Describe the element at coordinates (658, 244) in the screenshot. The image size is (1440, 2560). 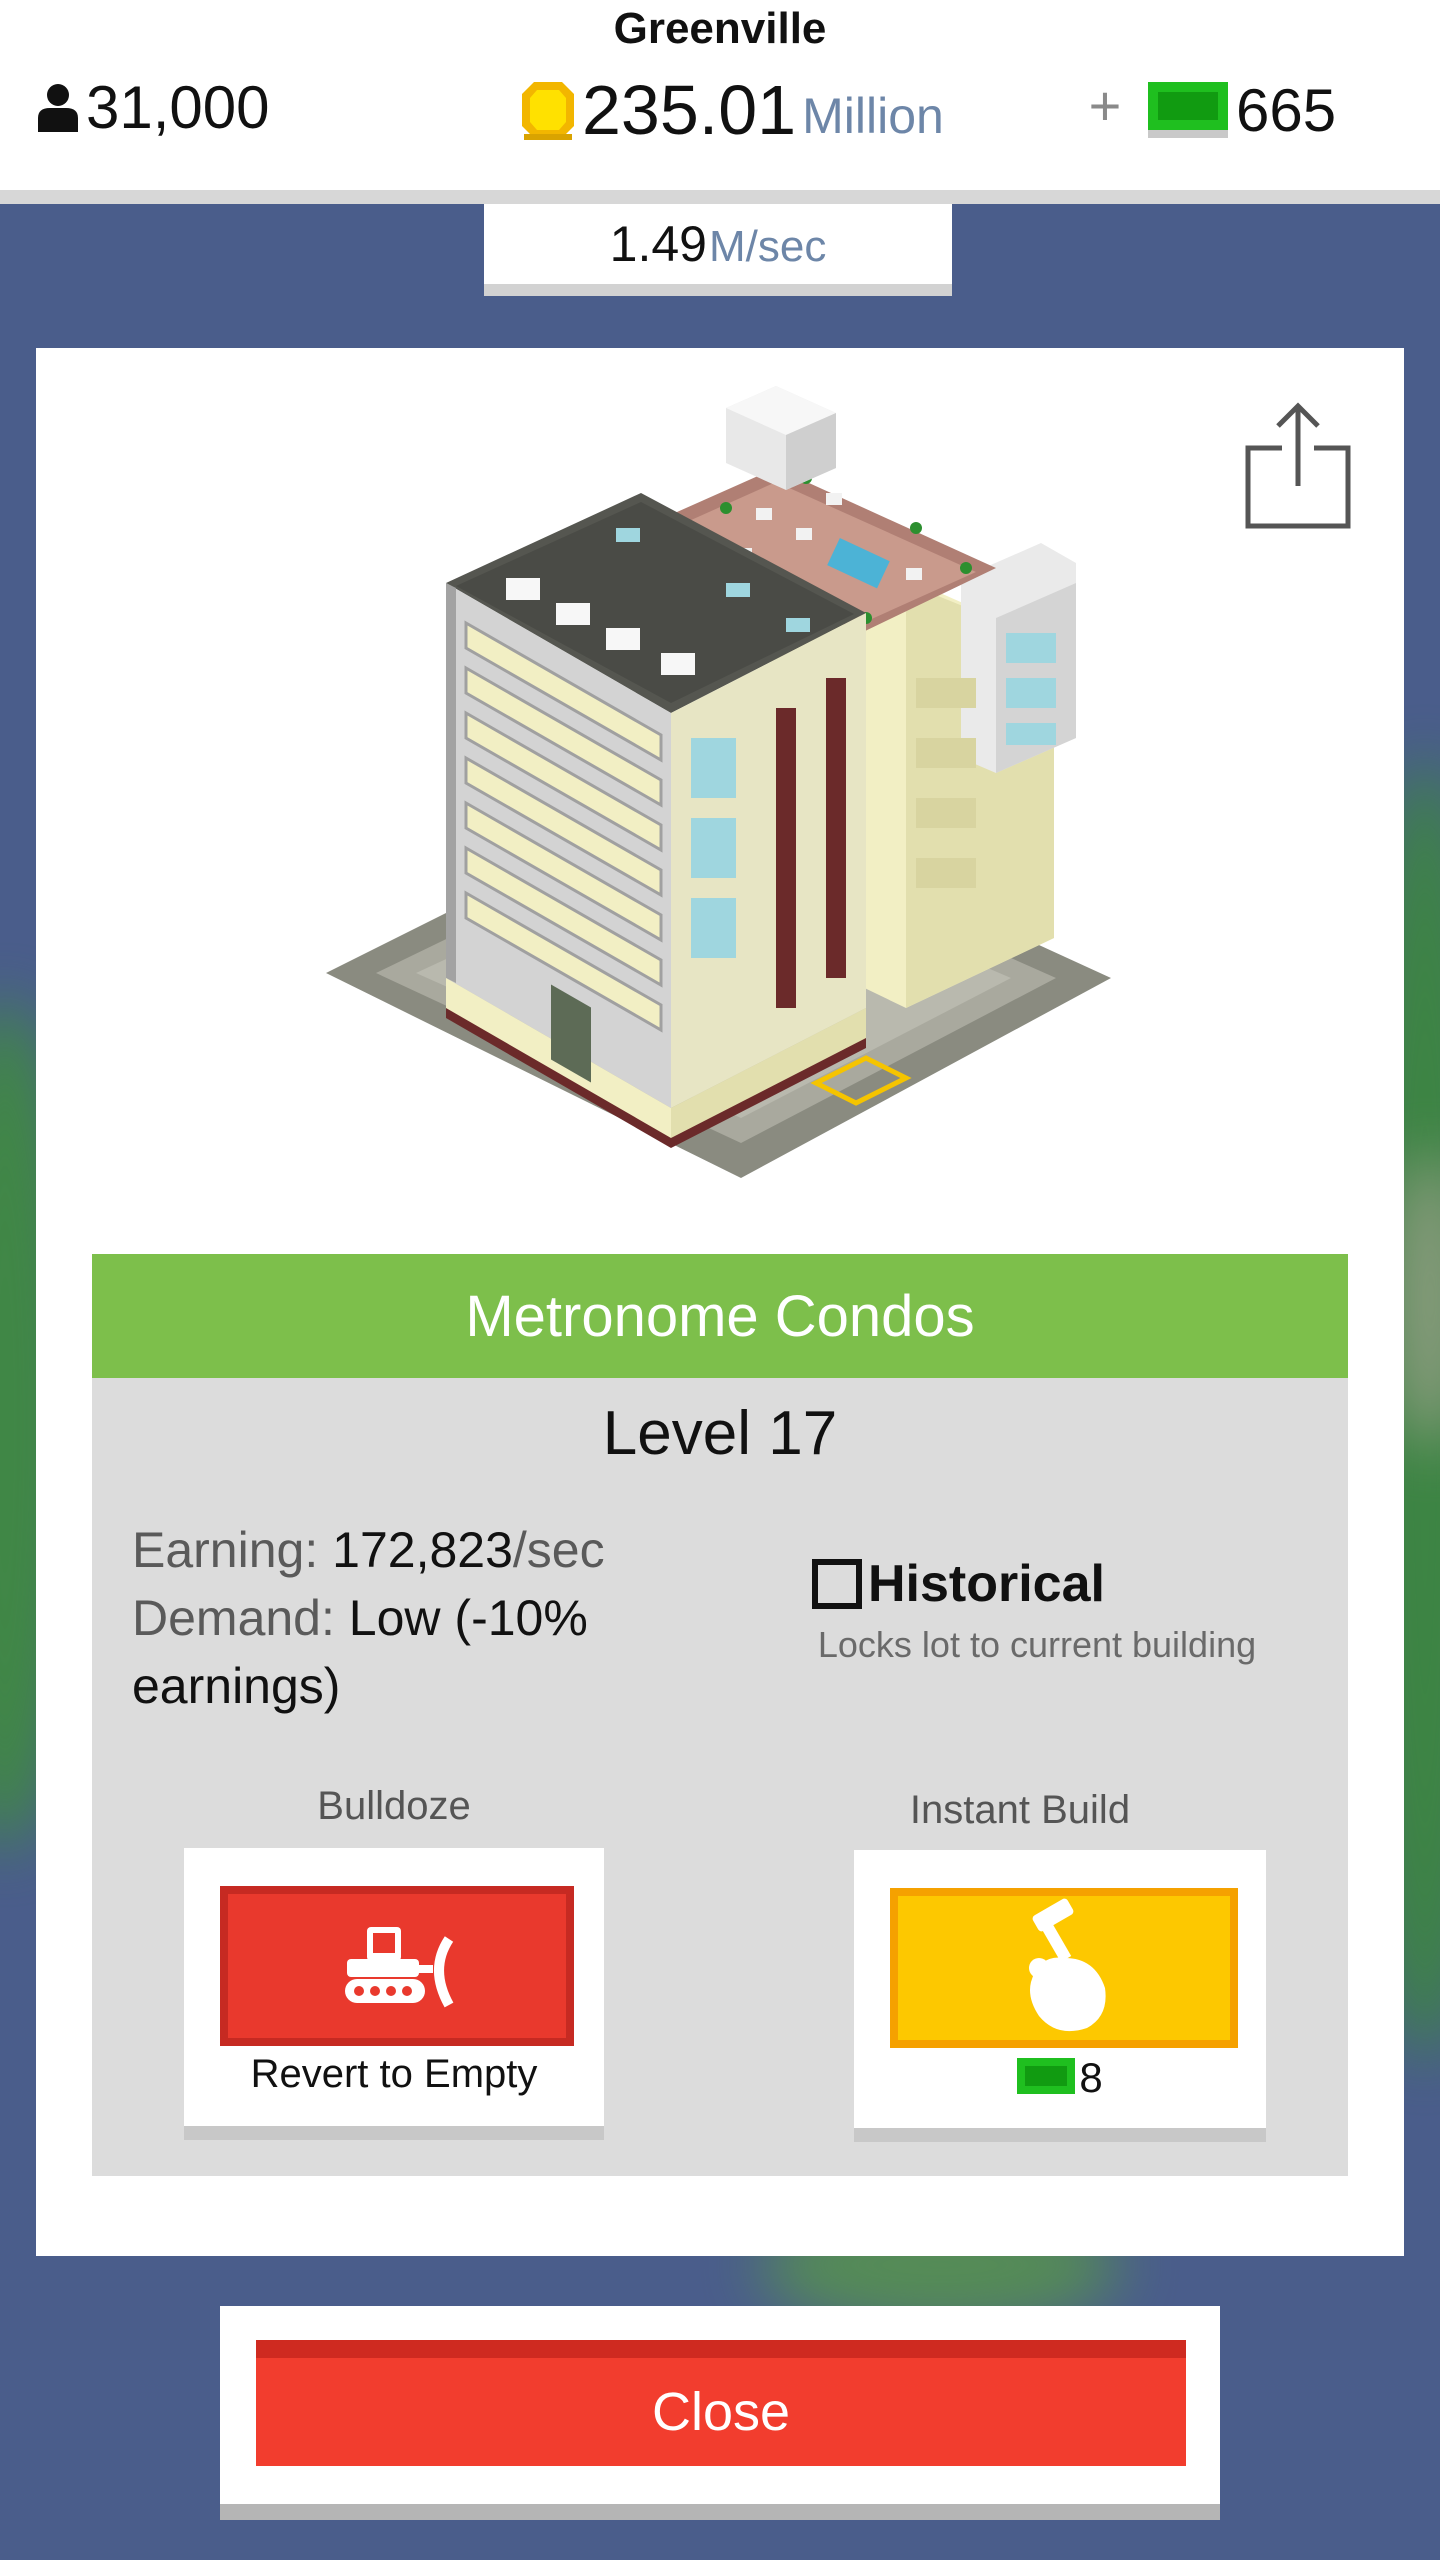
I see `rate-value: 1.49` at that location.